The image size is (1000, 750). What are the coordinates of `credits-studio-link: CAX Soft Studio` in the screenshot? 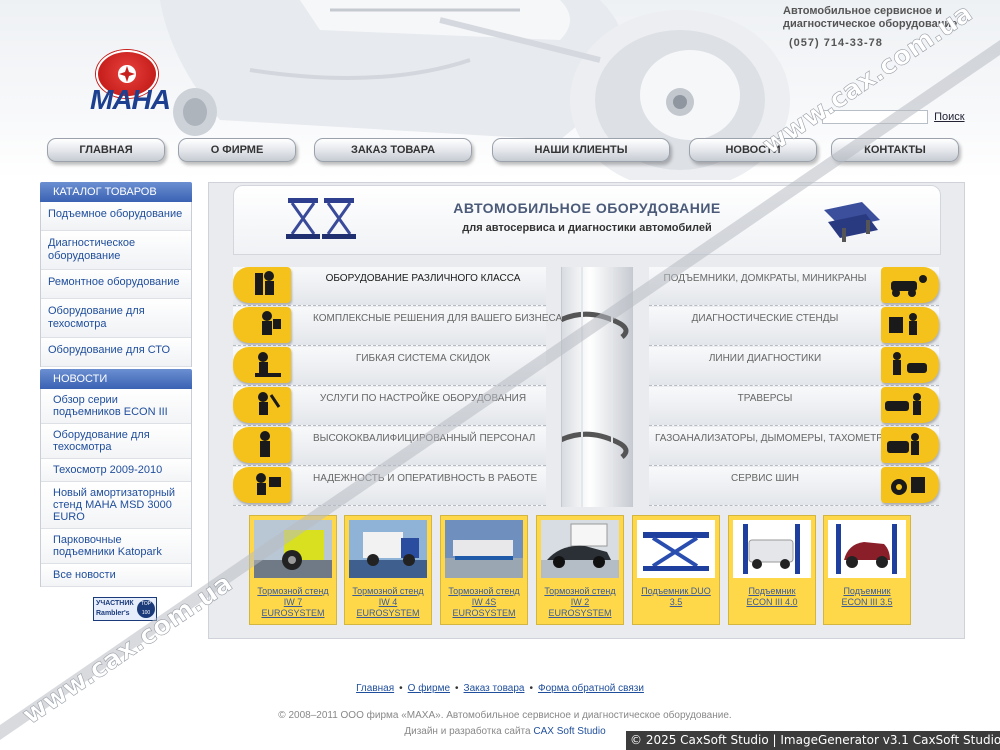 It's located at (569, 731).